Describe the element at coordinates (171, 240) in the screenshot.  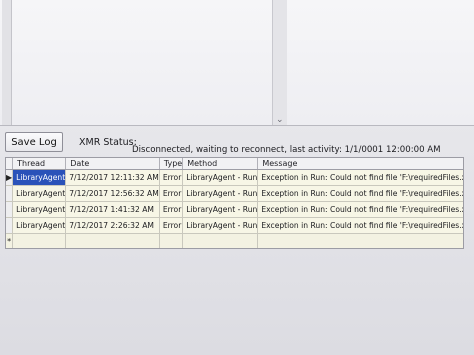
I see `cell-type` at that location.